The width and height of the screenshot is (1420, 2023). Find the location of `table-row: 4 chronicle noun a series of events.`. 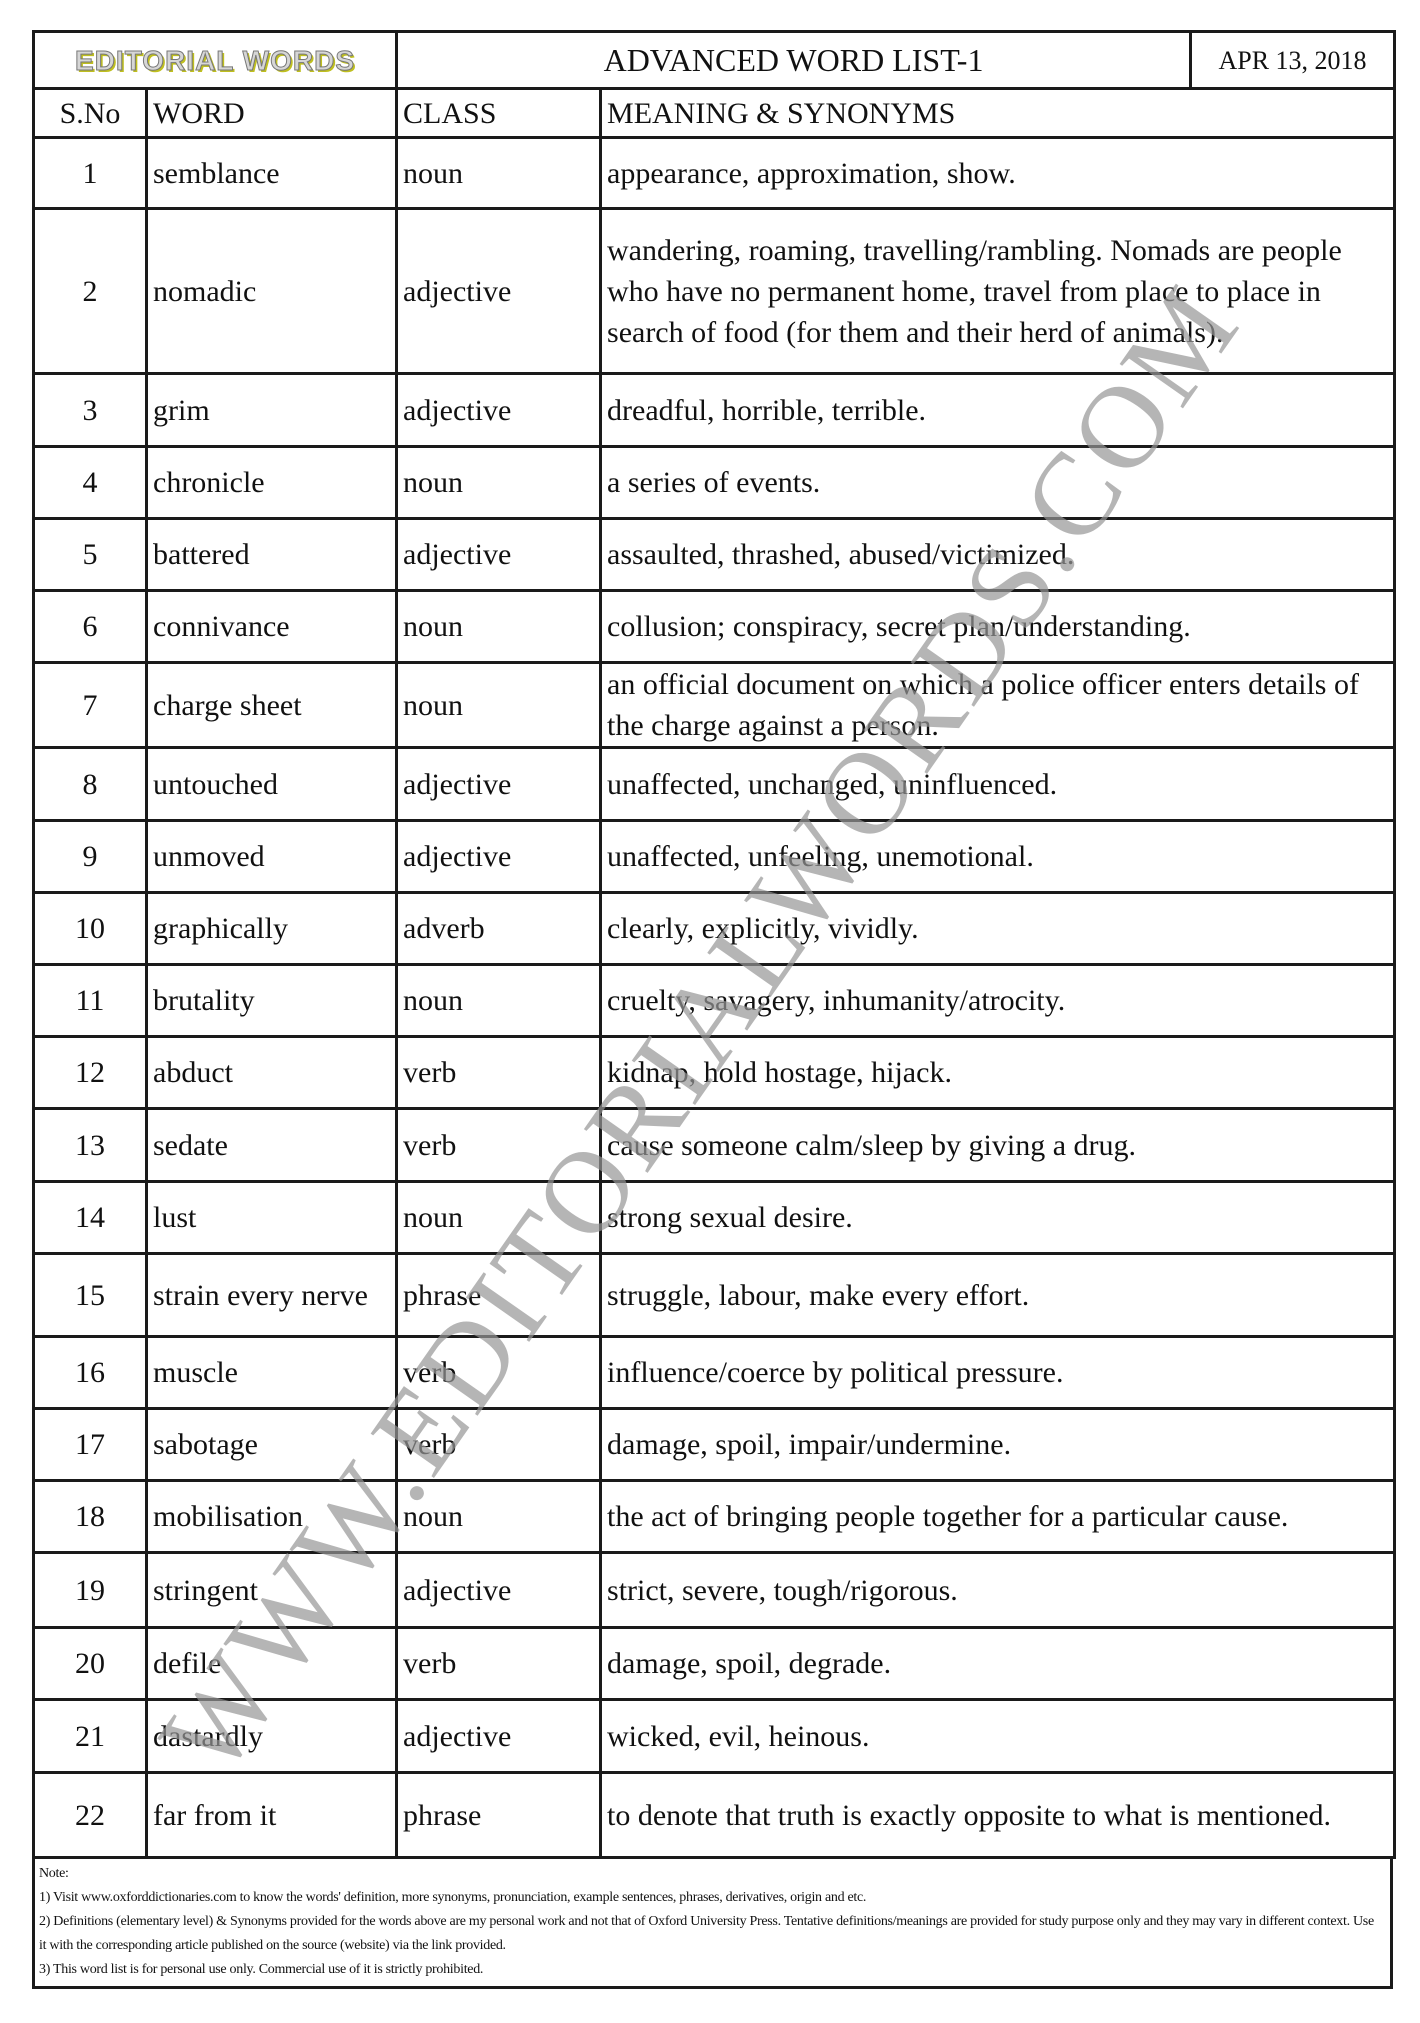

table-row: 4 chronicle noun a series of events. is located at coordinates (714, 482).